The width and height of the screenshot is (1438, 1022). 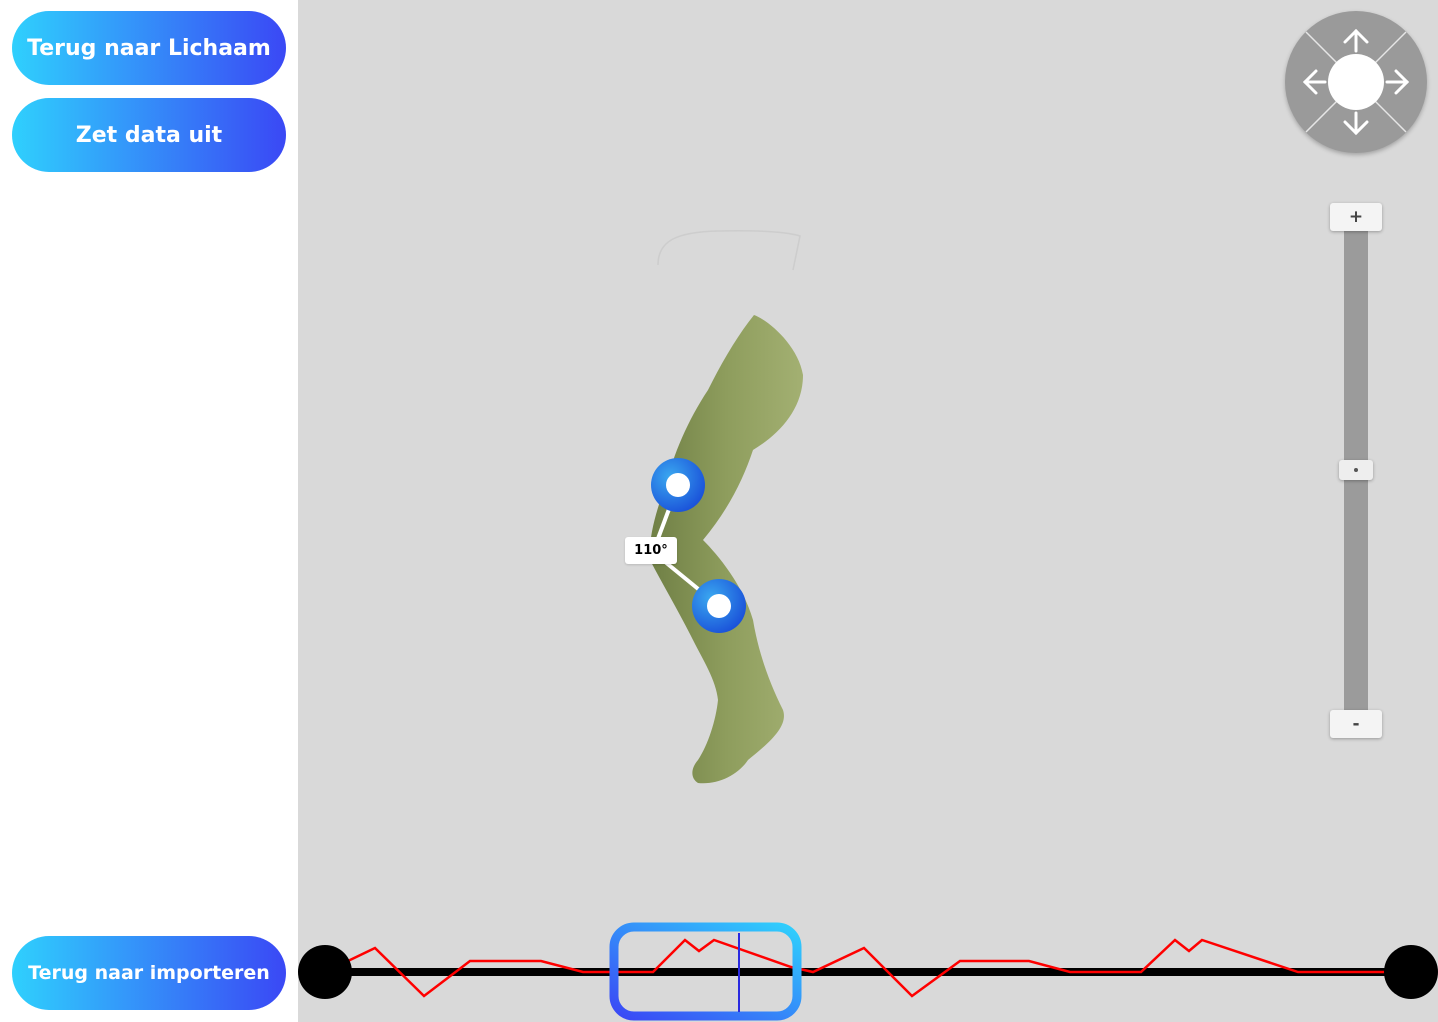 What do you see at coordinates (1411, 972) in the screenshot?
I see `timeline-end-handle` at bounding box center [1411, 972].